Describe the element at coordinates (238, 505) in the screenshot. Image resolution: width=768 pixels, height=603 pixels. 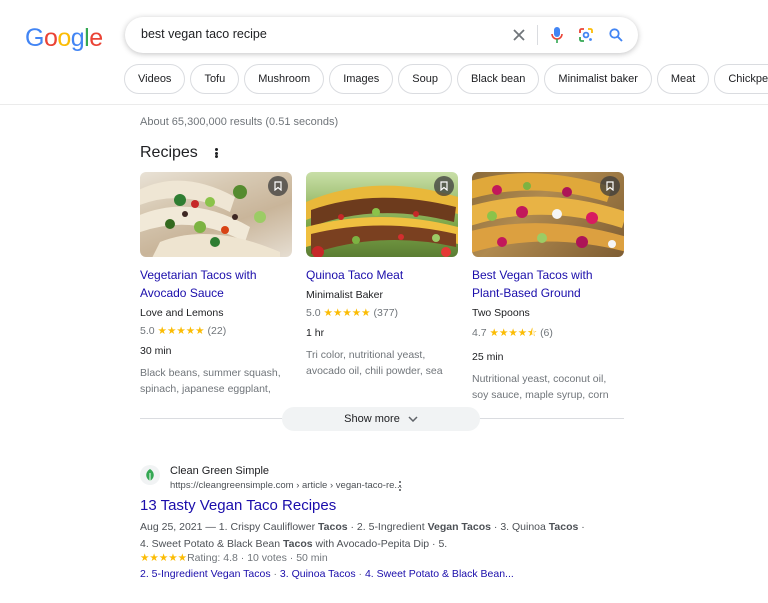
I see `result-title-link: 13 Tasty Vegan Taco Recipes` at that location.